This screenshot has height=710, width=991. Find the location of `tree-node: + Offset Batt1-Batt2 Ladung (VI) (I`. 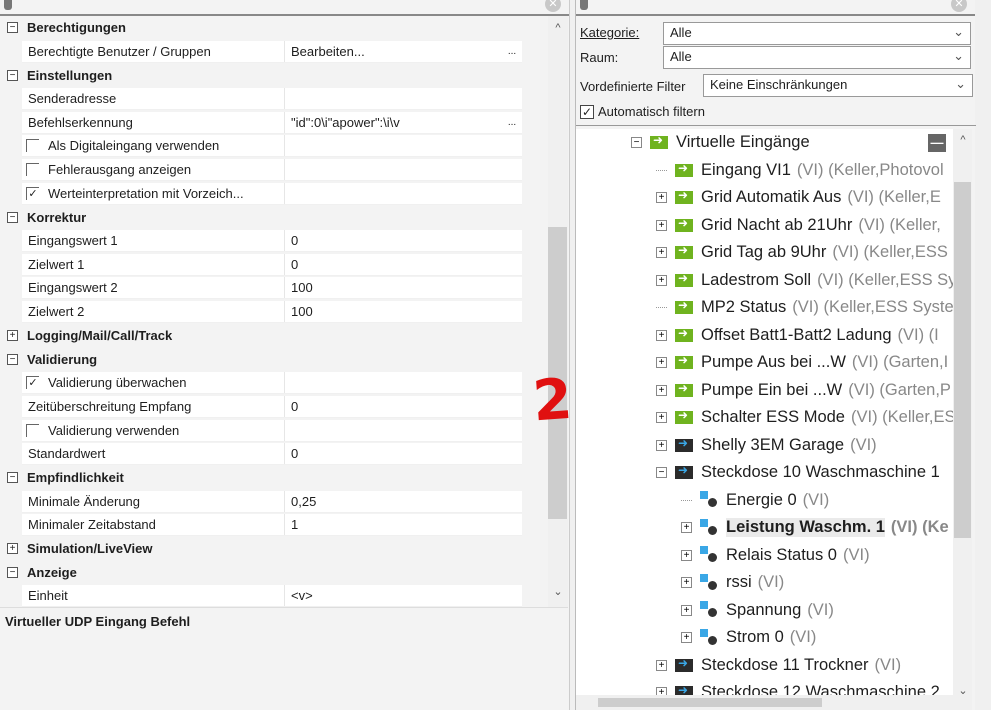

tree-node: + Offset Batt1-Batt2 Ladung (VI) (I is located at coordinates (797, 335).